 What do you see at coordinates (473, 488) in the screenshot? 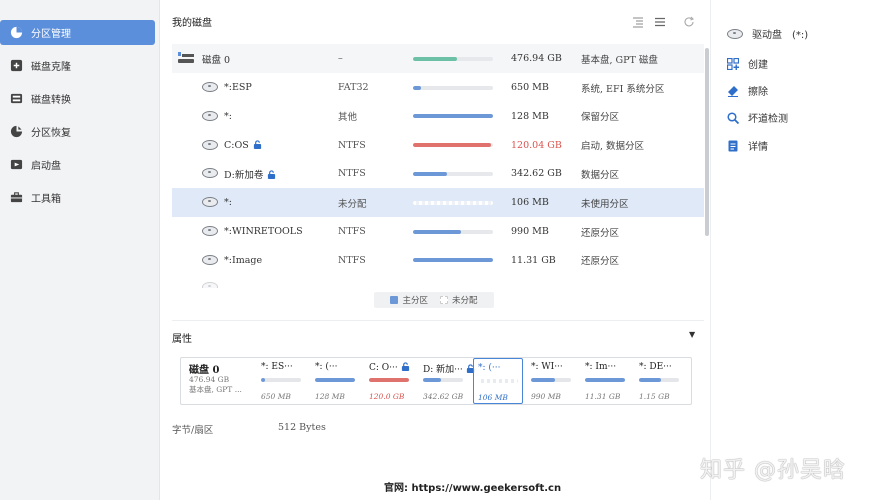
I see `footer-website: 官网: https://www.geekersoft.cn` at bounding box center [473, 488].